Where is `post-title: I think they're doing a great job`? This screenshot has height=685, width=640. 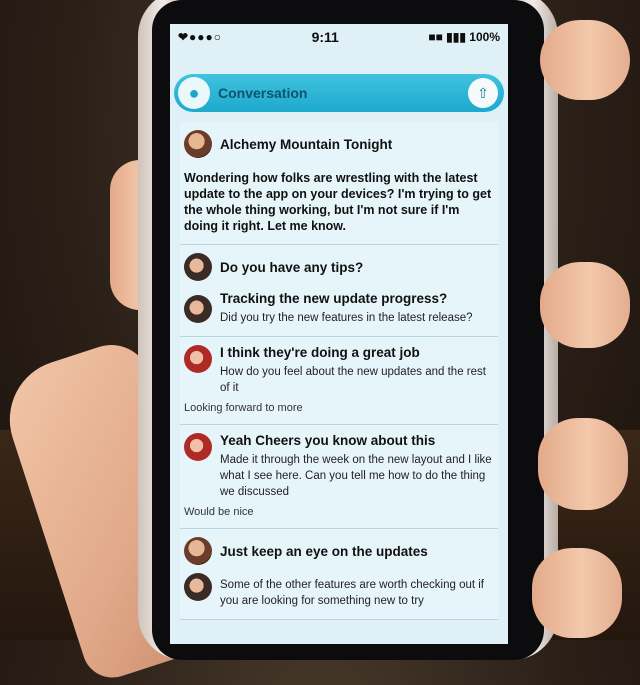 post-title: I think they're doing a great job is located at coordinates (320, 352).